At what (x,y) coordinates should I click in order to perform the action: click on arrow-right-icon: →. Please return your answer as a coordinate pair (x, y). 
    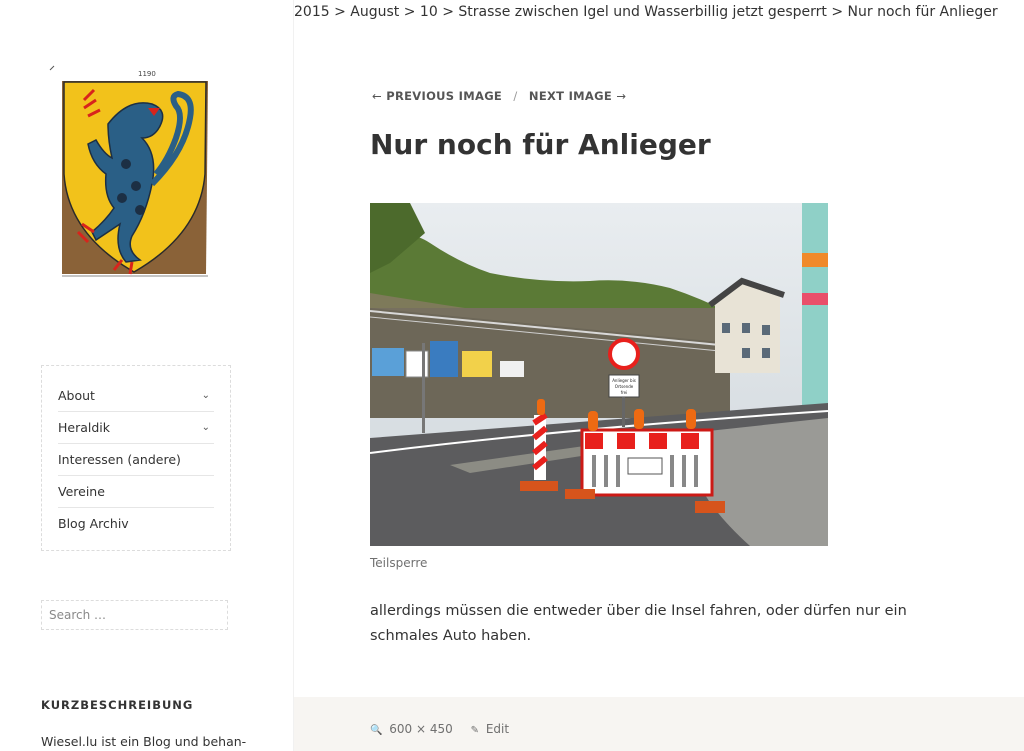
    Looking at the image, I should click on (621, 96).